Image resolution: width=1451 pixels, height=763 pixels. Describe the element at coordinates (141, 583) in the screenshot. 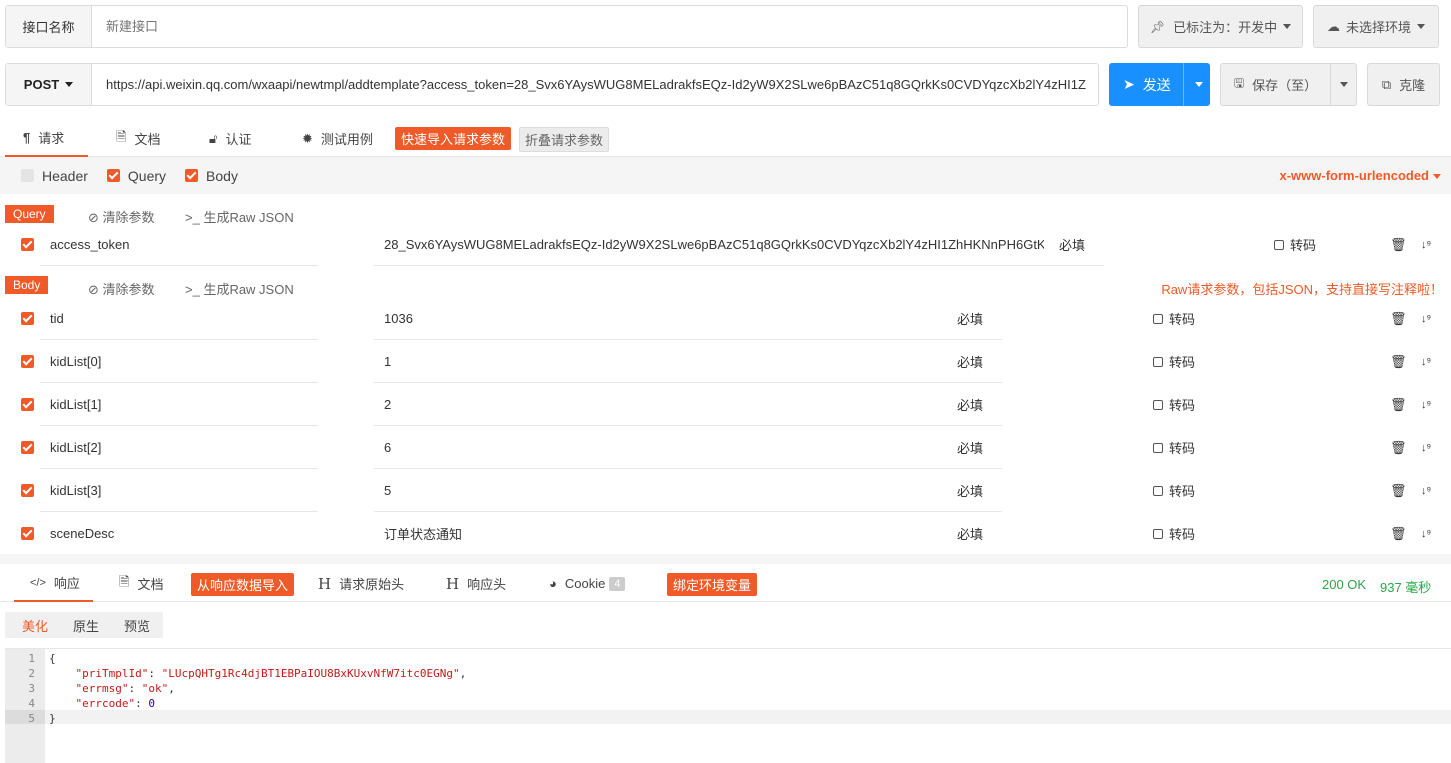

I see `tab-response-docs: 🗎 文档` at that location.